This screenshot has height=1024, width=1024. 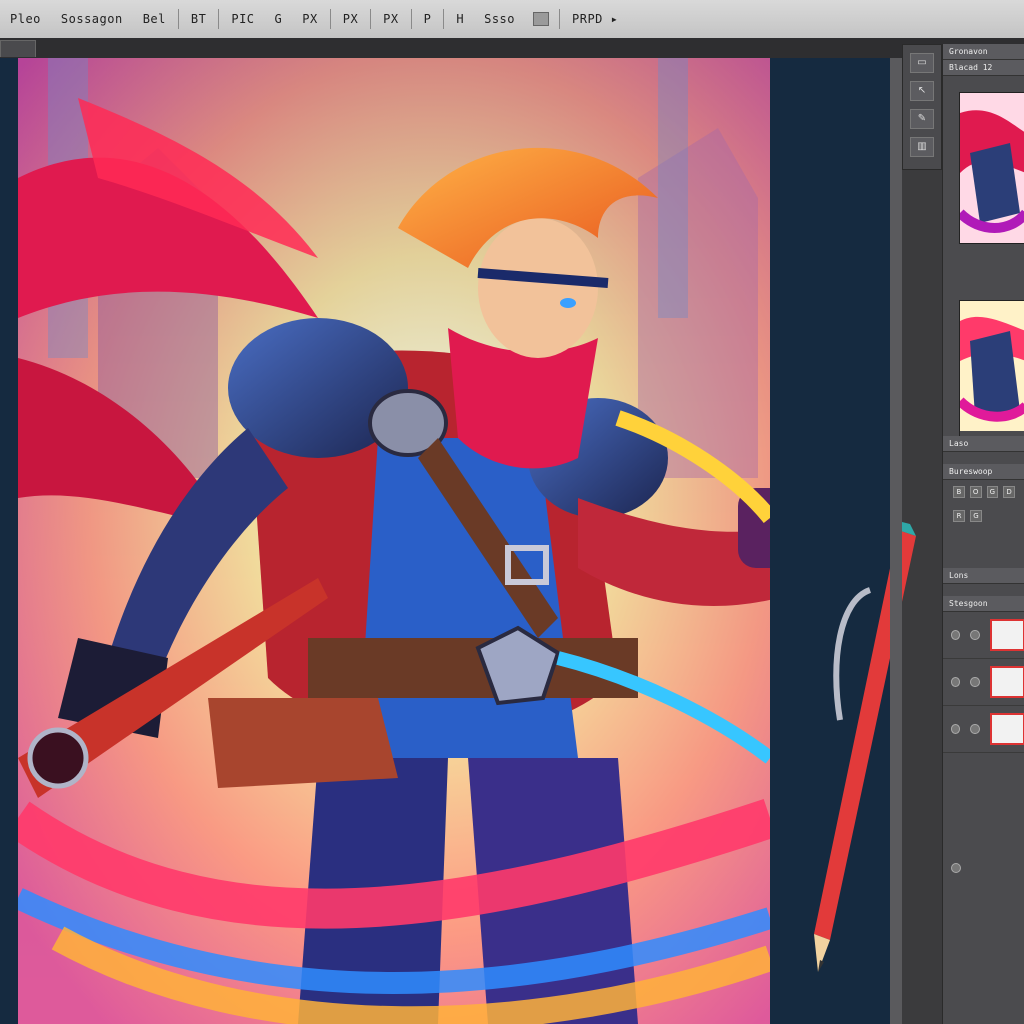 What do you see at coordinates (92, 19) in the screenshot?
I see `menu-item-edit: Sossagon` at bounding box center [92, 19].